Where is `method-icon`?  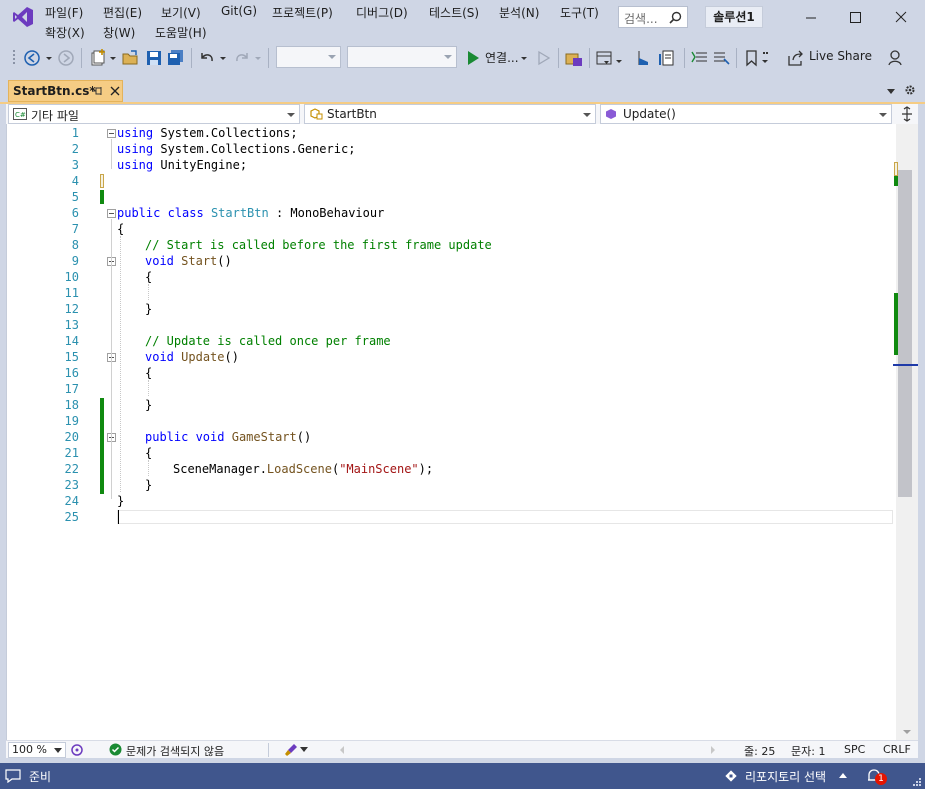
method-icon is located at coordinates (612, 114).